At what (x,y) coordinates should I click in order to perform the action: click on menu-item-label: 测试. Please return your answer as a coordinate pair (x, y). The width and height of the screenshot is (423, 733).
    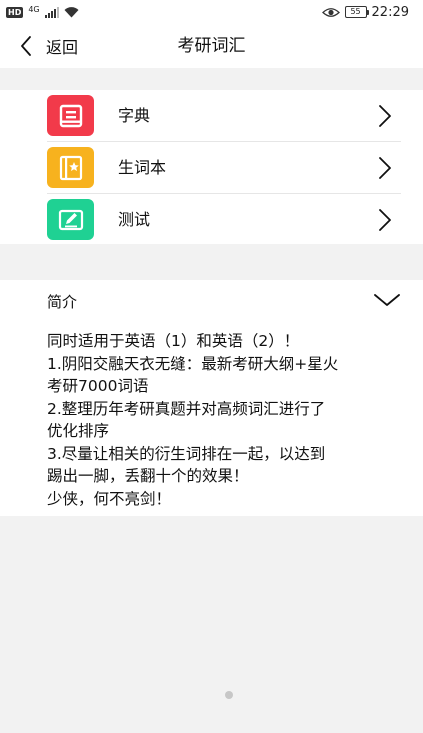
    Looking at the image, I should click on (134, 219).